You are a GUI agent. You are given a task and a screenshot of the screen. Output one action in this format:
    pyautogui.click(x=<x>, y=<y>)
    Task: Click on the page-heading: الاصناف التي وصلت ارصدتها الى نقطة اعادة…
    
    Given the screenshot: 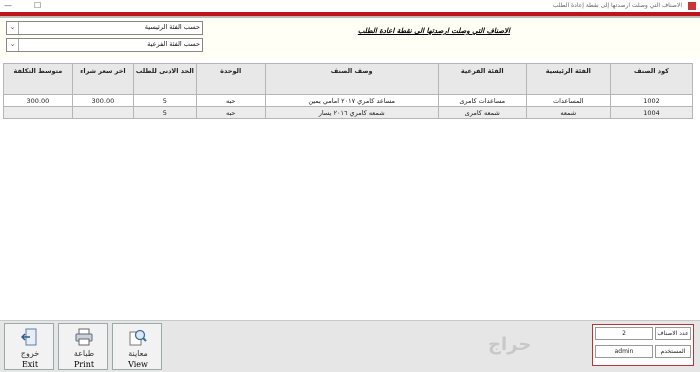 What is the action you would take?
    pyautogui.click(x=433, y=31)
    